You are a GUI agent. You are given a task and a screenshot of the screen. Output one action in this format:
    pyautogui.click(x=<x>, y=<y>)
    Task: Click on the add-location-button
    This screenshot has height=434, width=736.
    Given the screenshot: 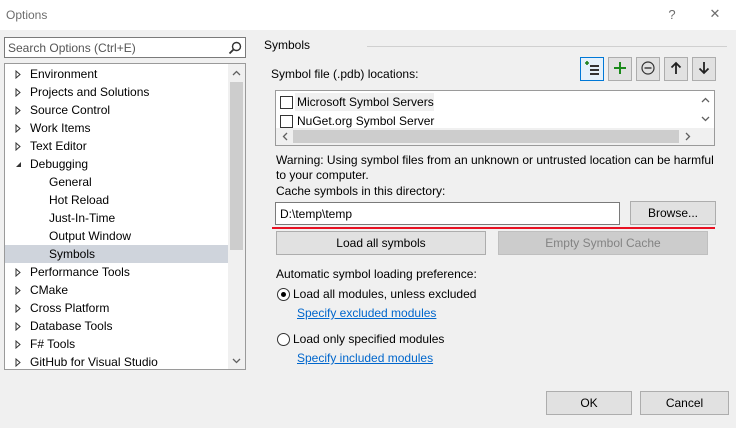 What is the action you would take?
    pyautogui.click(x=620, y=69)
    